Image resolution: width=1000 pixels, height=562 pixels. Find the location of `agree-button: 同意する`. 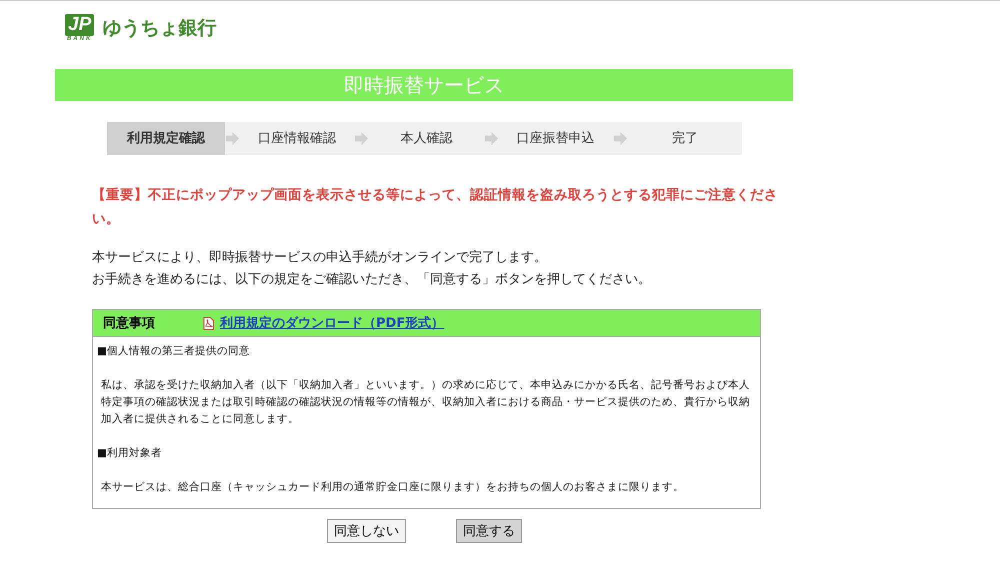

agree-button: 同意する is located at coordinates (489, 531).